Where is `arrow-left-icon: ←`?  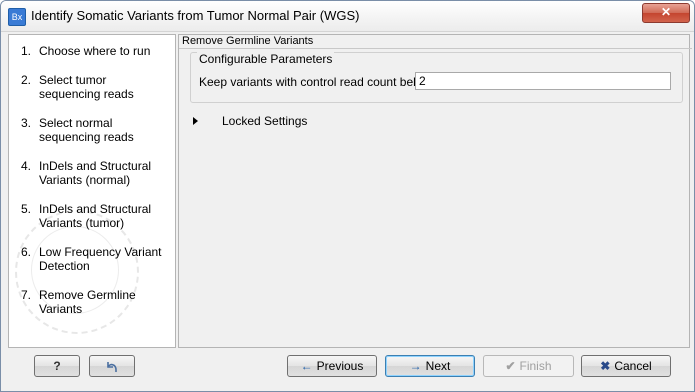 arrow-left-icon: ← is located at coordinates (306, 366).